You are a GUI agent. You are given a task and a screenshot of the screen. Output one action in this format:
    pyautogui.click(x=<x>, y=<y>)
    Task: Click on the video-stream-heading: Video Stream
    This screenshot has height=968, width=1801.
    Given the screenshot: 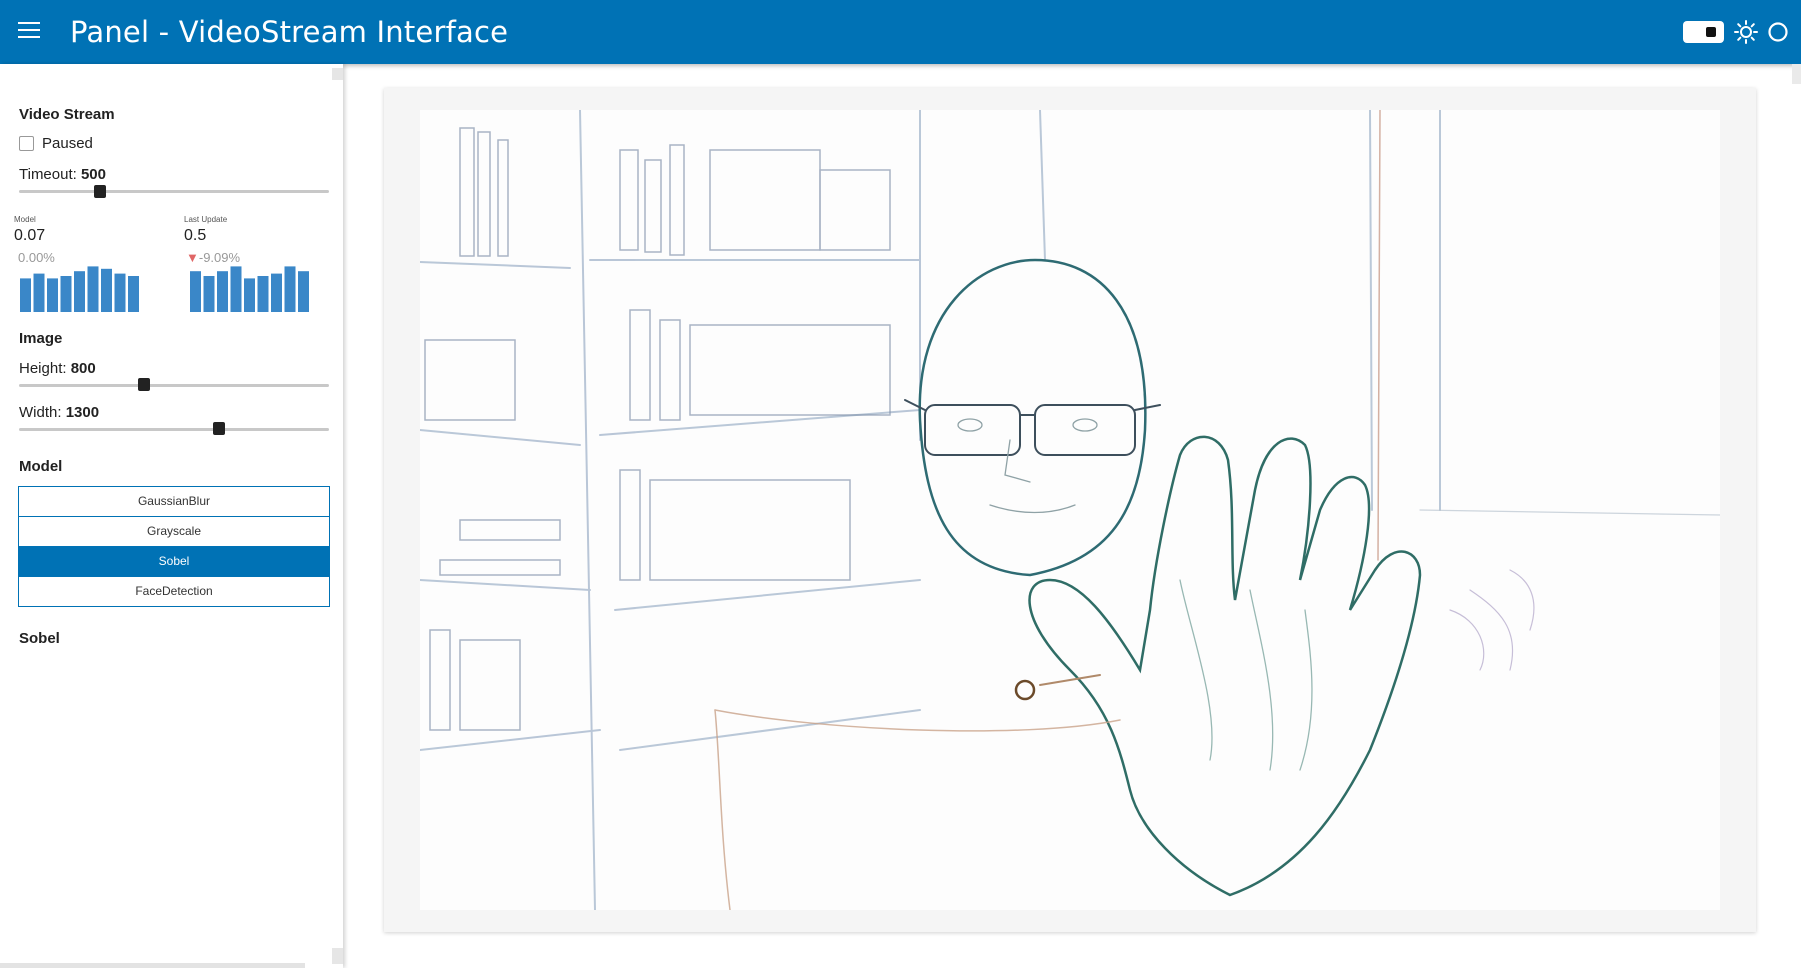 What is the action you would take?
    pyautogui.click(x=67, y=114)
    